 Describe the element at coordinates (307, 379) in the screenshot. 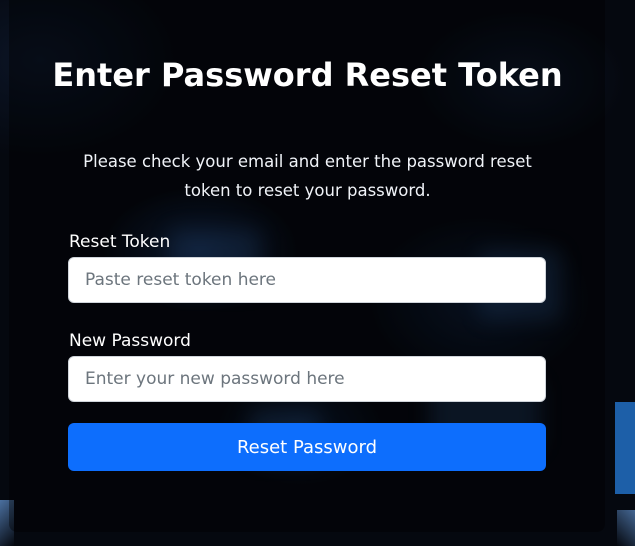

I see `new-password-input` at that location.